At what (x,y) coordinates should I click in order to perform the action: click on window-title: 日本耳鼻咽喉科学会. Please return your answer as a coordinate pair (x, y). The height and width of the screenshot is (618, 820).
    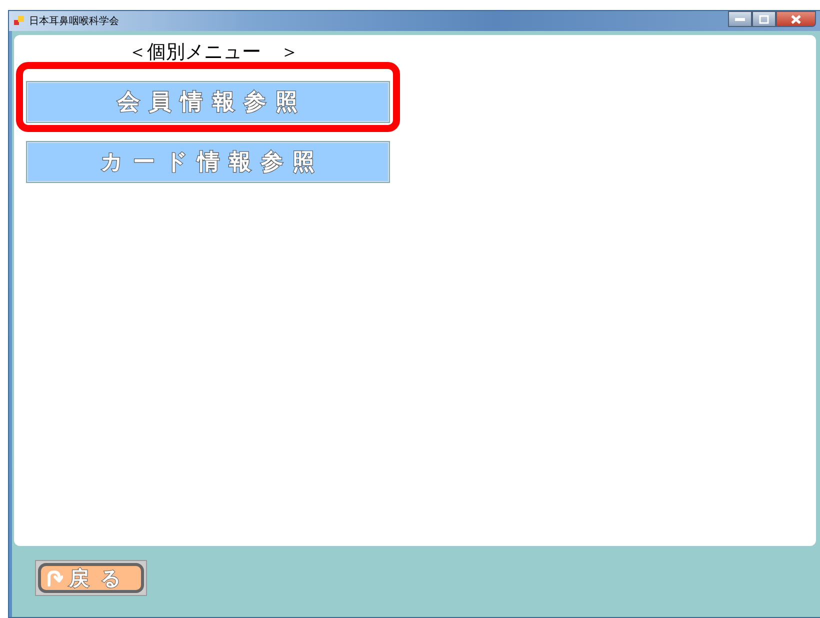
    Looking at the image, I should click on (74, 21).